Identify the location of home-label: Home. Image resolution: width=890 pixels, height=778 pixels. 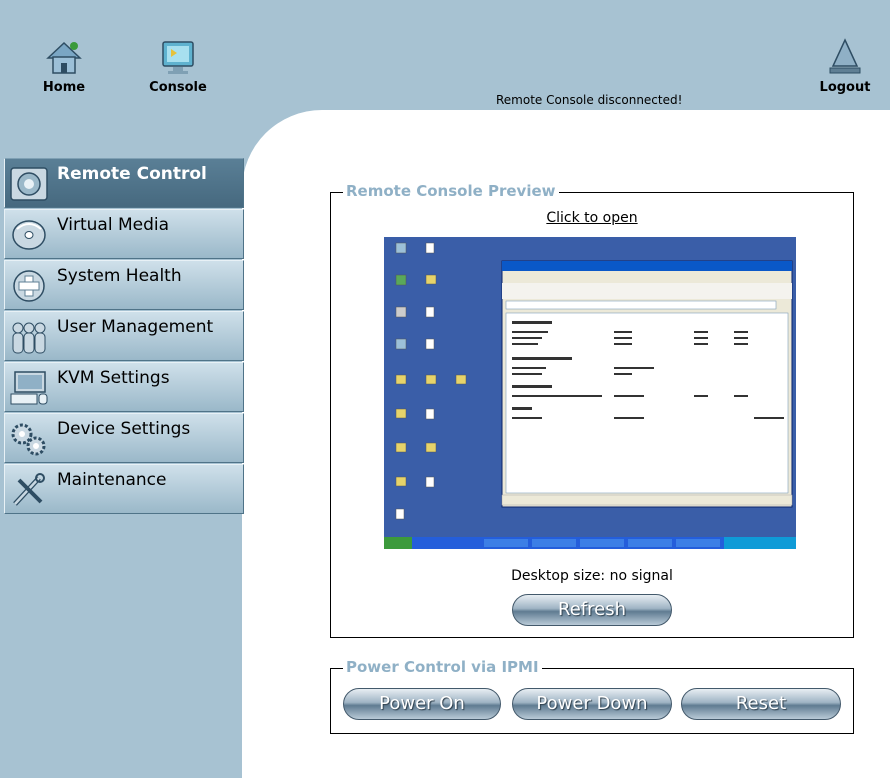
(64, 87).